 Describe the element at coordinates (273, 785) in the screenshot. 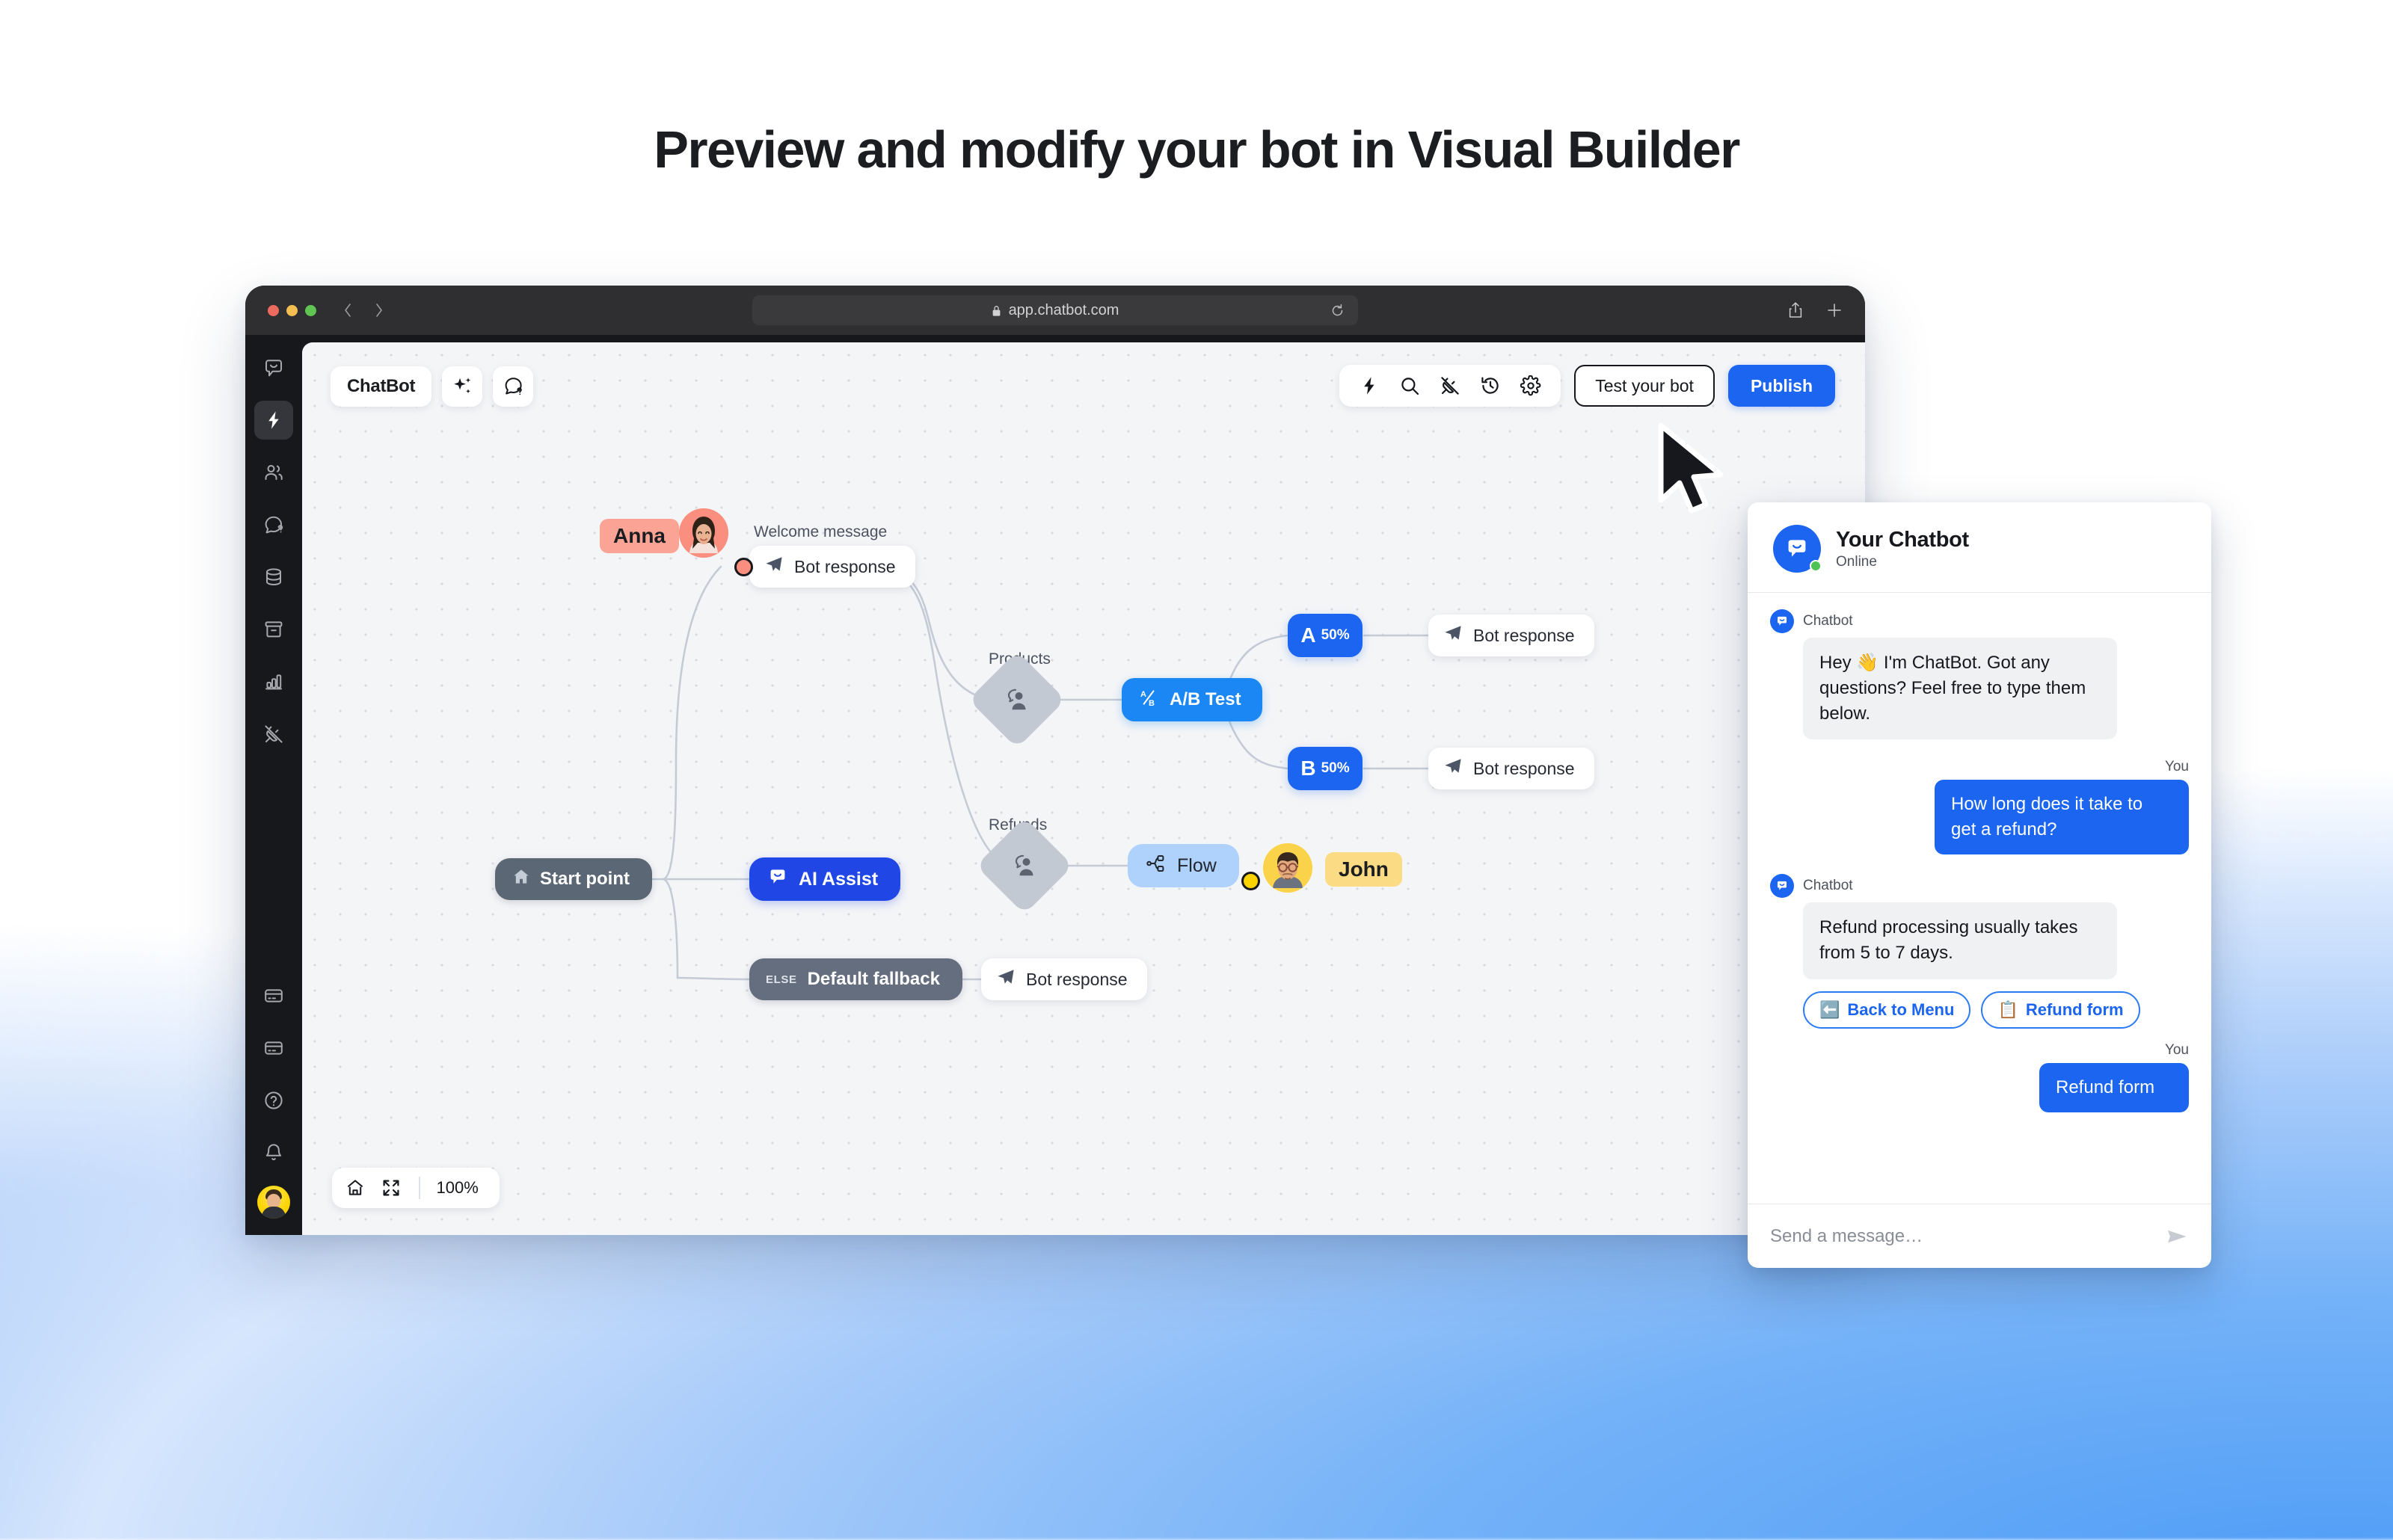

I see `app-sidebar` at that location.